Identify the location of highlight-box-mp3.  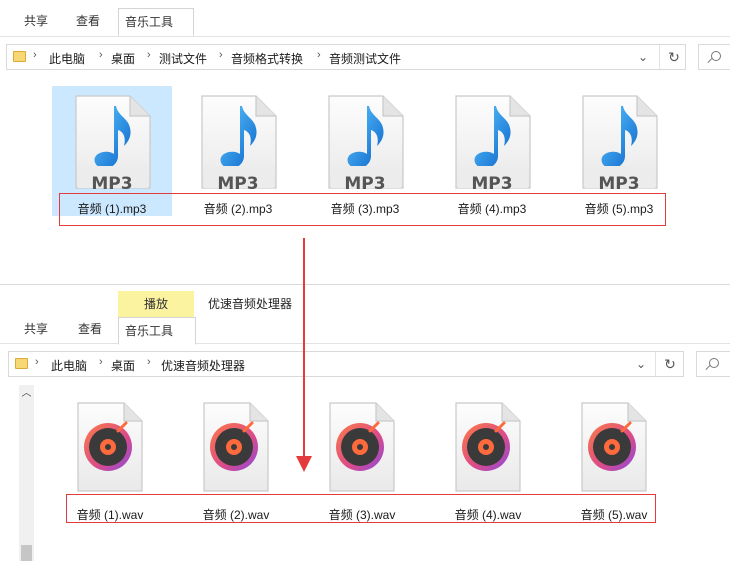
(362, 209).